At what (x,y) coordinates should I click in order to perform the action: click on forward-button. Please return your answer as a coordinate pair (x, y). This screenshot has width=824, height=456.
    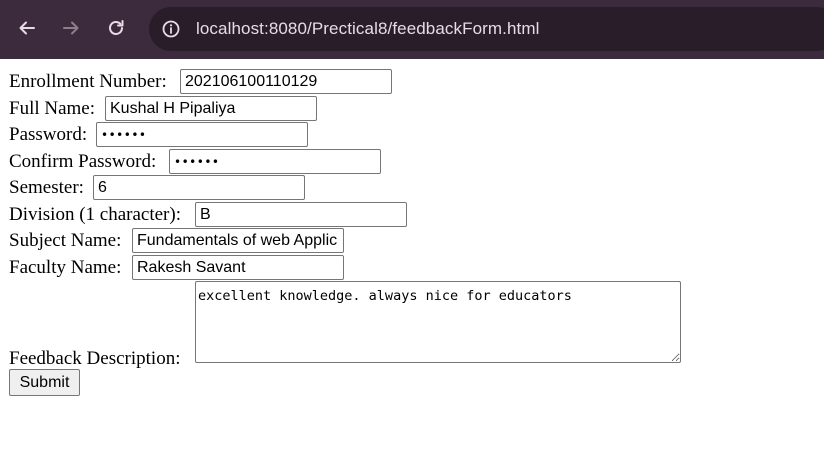
    Looking at the image, I should click on (71, 28).